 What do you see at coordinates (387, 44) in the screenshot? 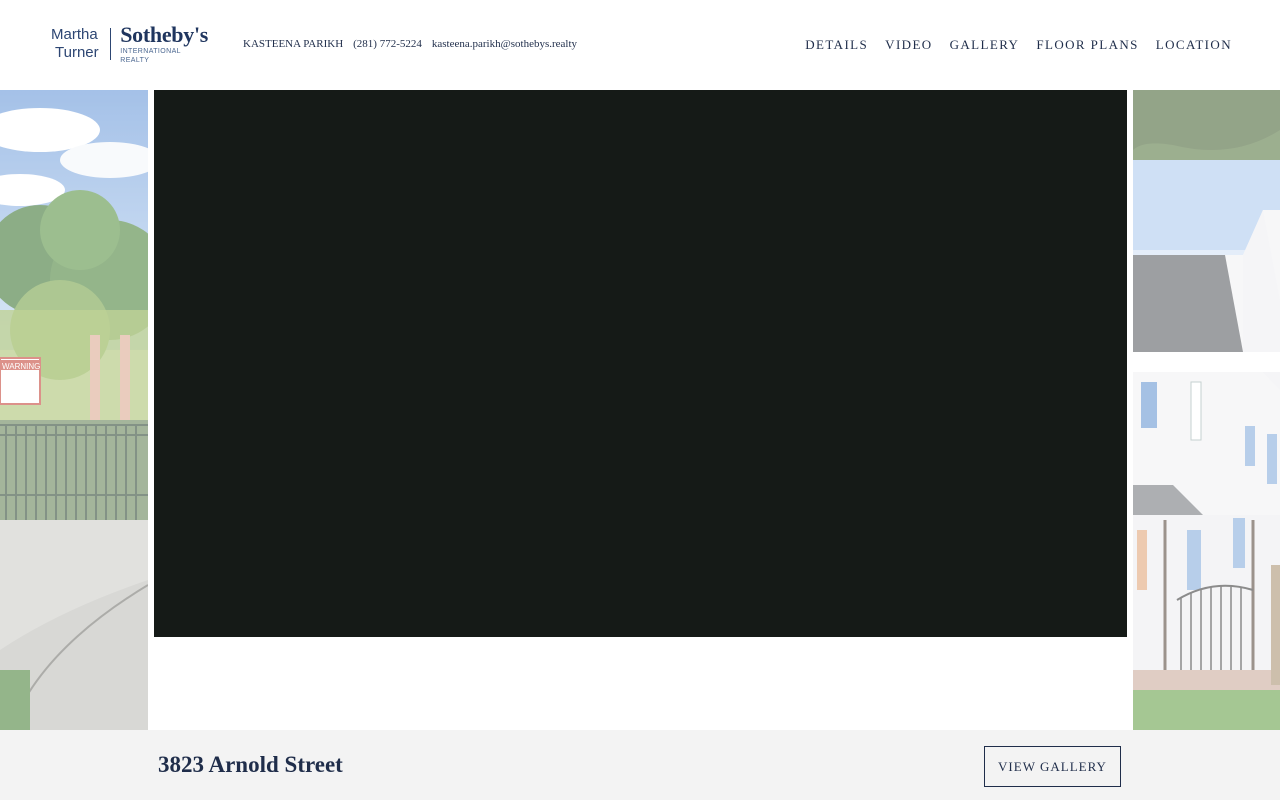
I see `agent-phone-link: (281) 772-5224` at bounding box center [387, 44].